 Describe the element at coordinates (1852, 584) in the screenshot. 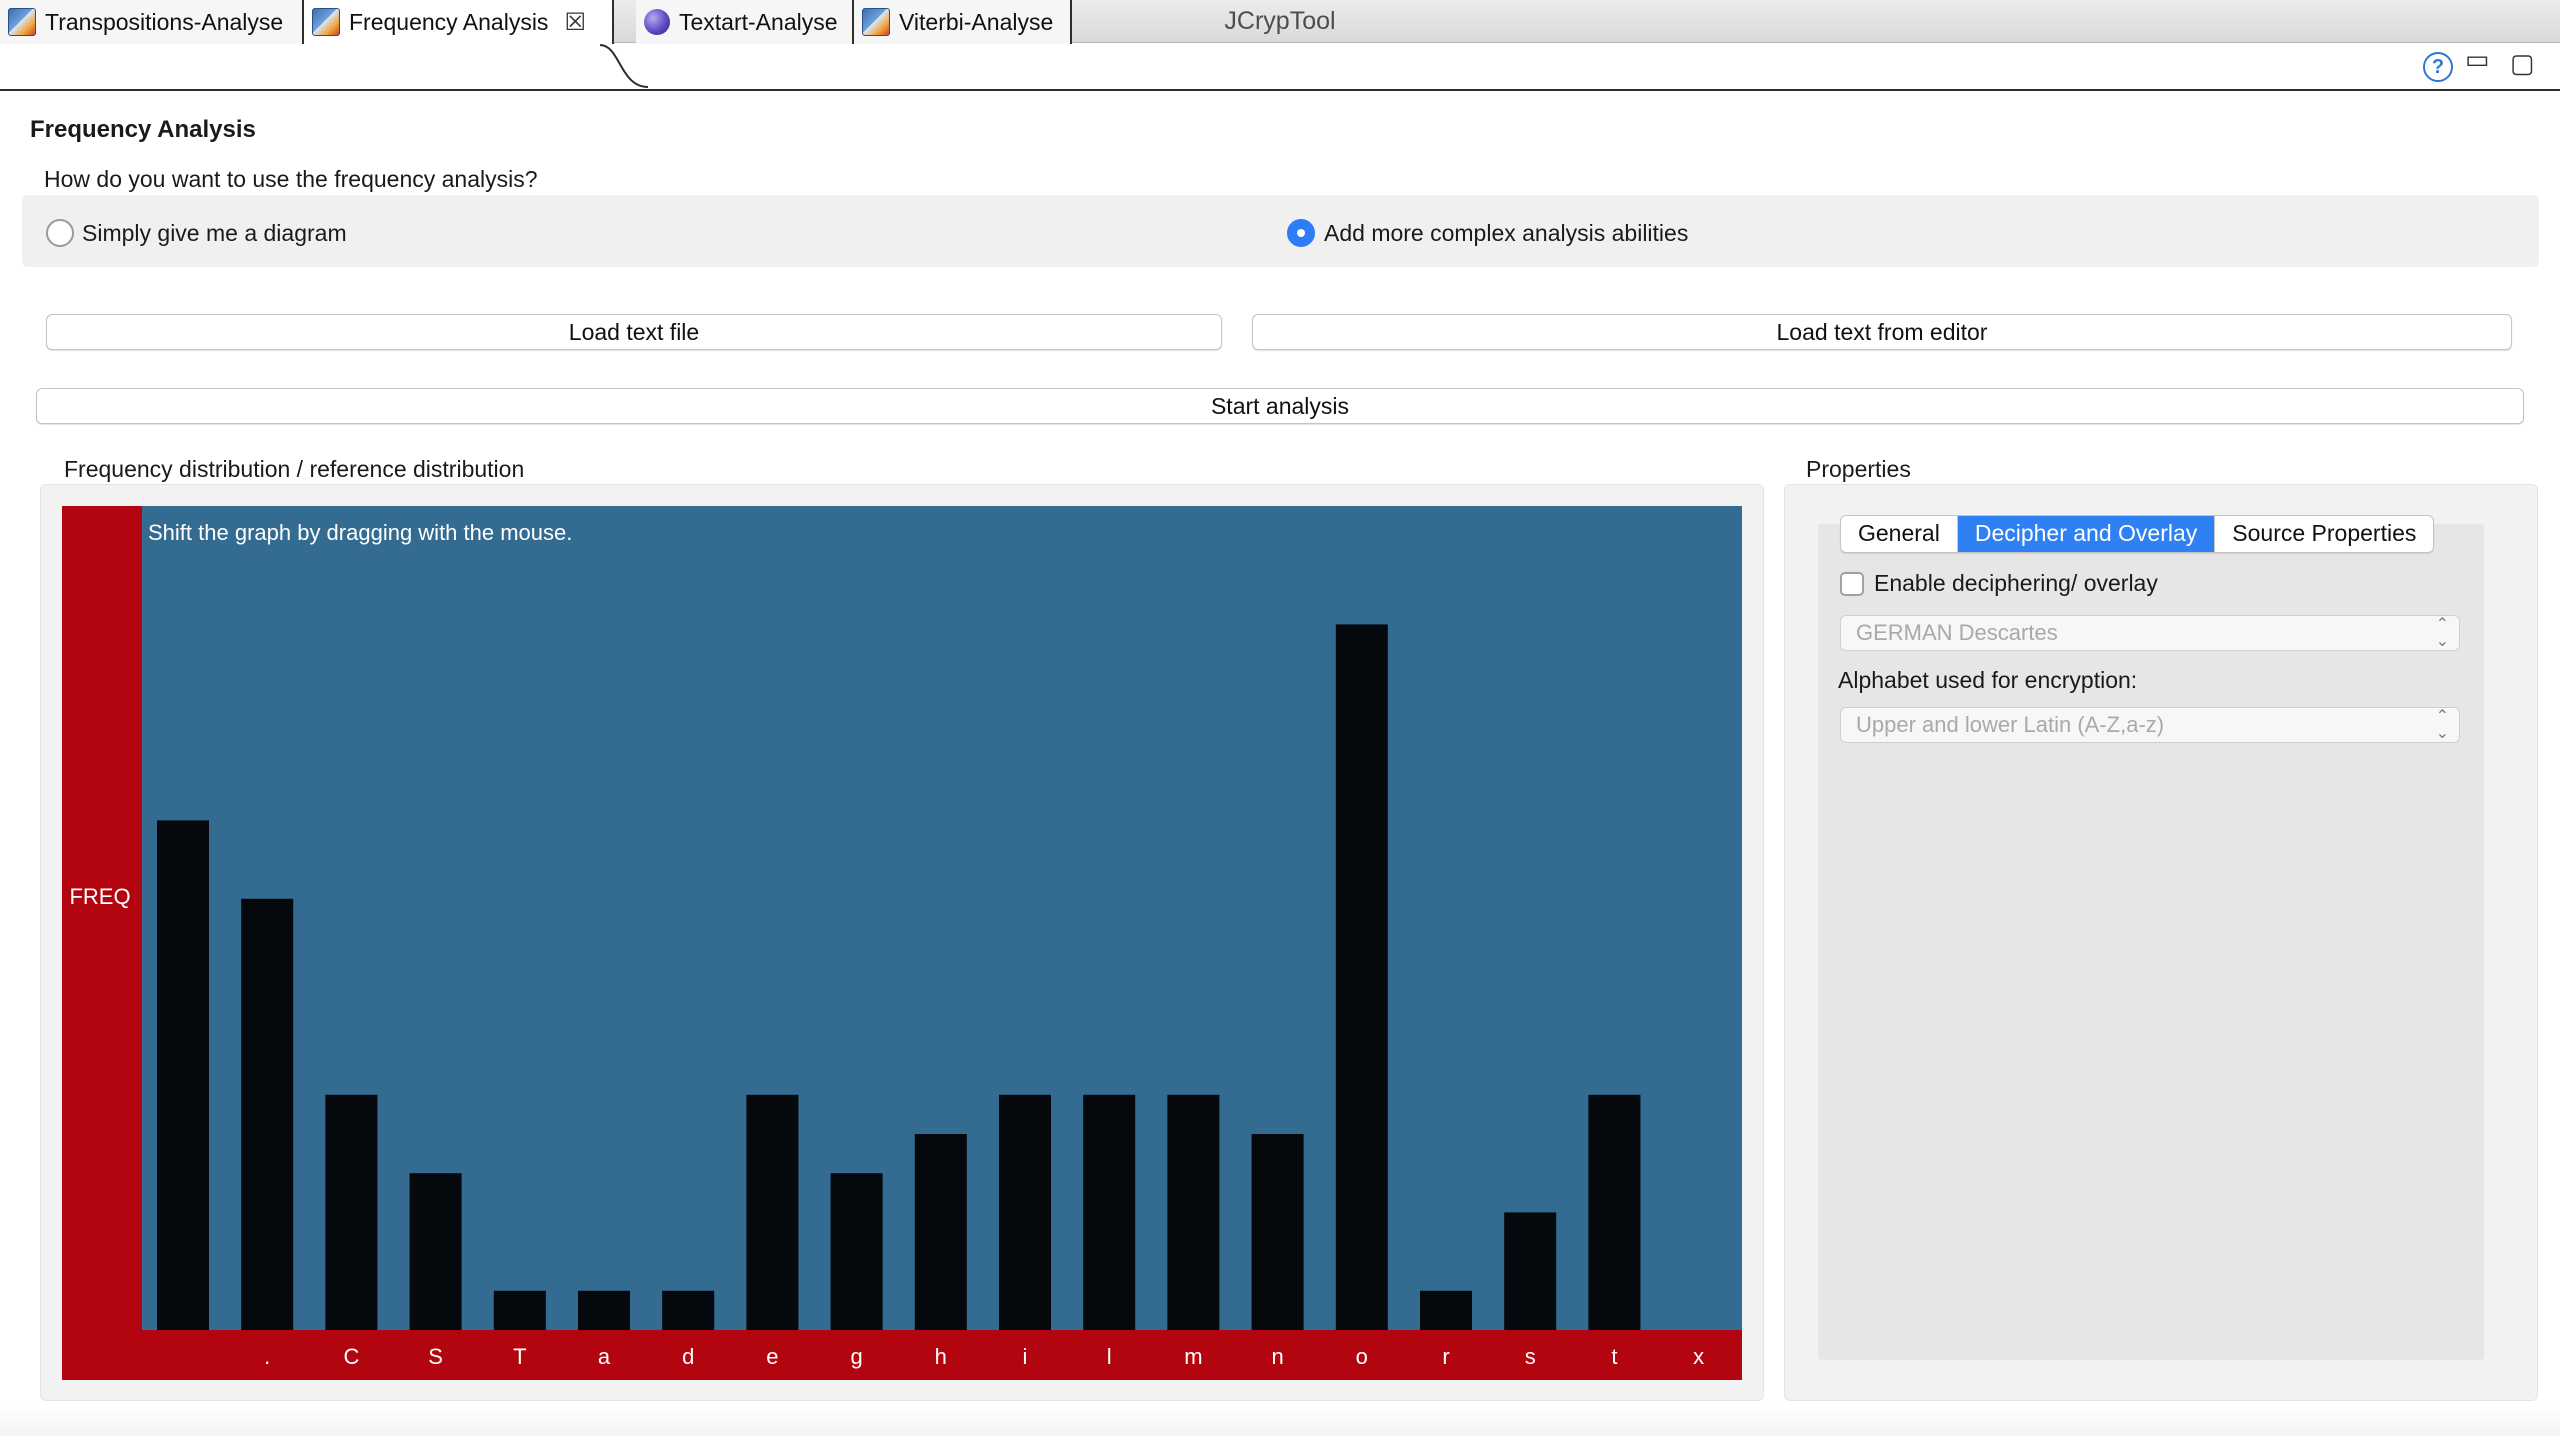

I see `enable-deciphering-checkbox` at that location.